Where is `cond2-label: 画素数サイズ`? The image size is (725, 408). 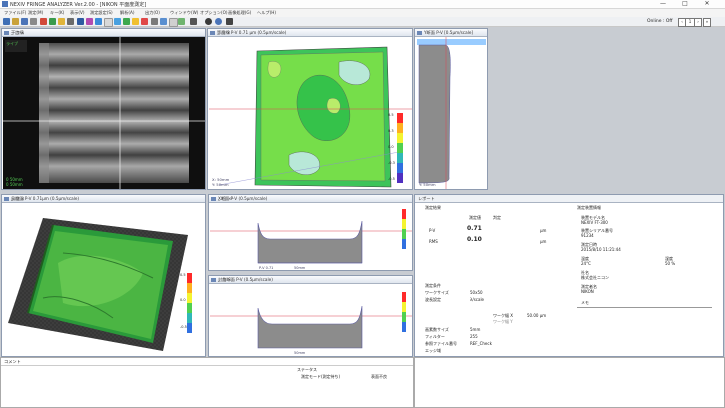 cond2-label: 画素数サイズ is located at coordinates (437, 329).